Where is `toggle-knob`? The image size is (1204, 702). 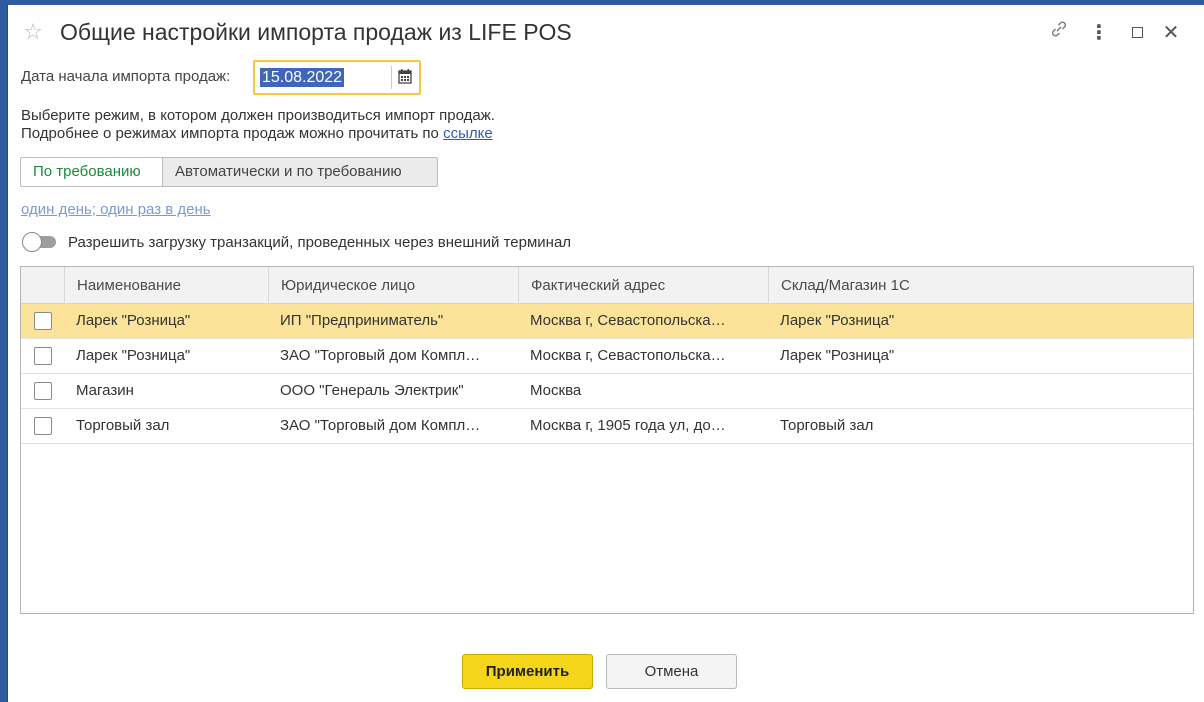
toggle-knob is located at coordinates (32, 242).